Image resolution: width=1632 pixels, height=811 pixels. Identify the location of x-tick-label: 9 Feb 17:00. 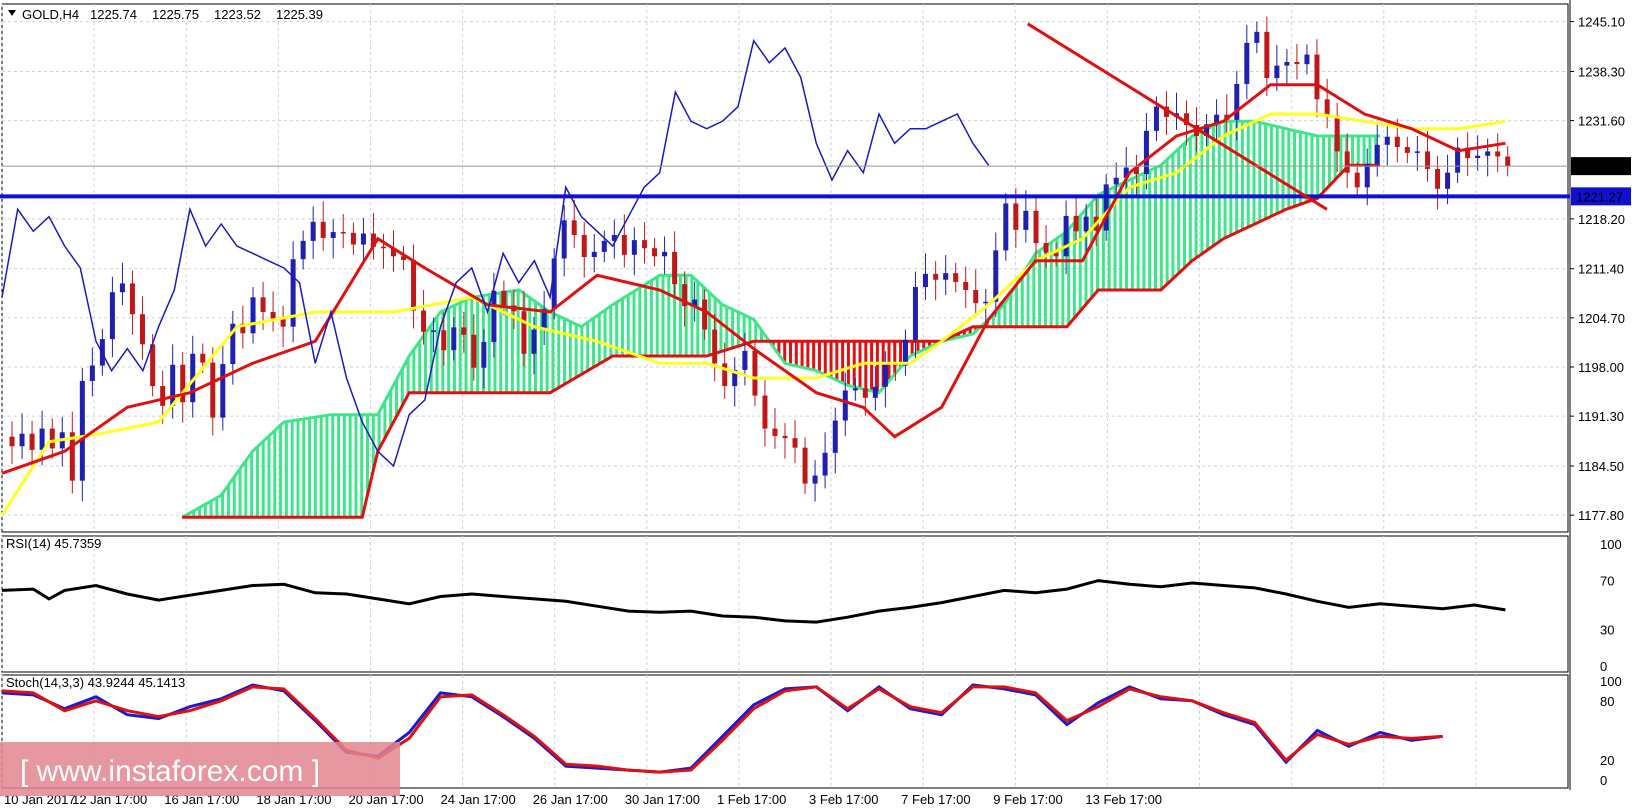
(1027, 799).